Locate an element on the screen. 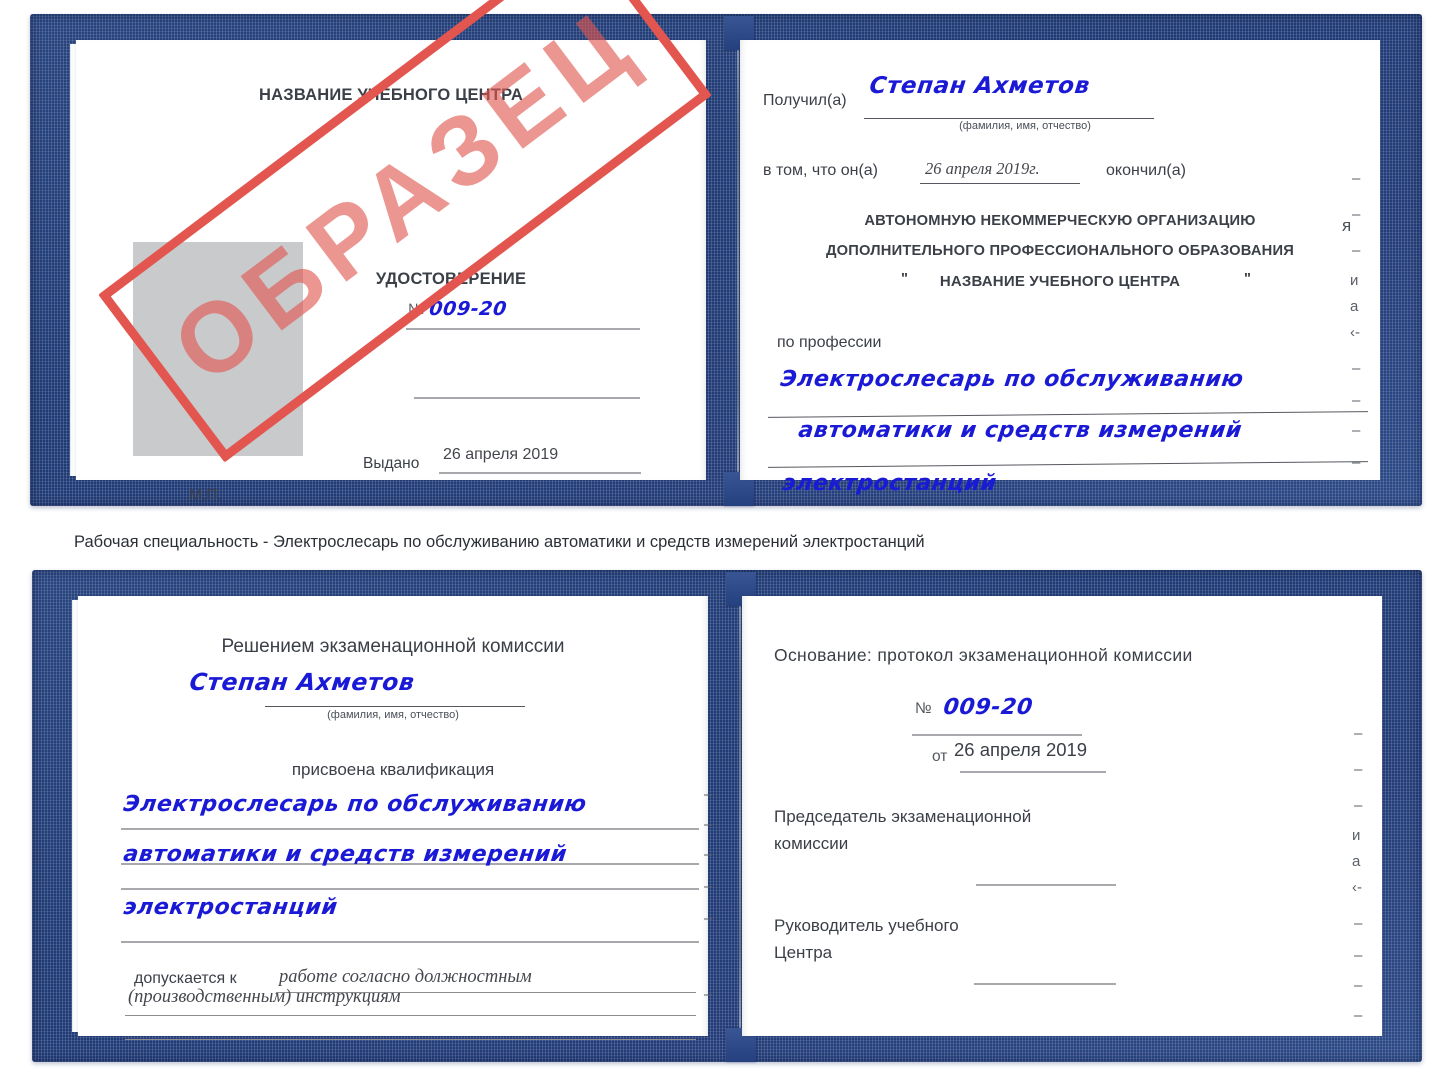 This screenshot has width=1448, height=1085. document-type-label: УДОСТОВЕРЕНИЕ is located at coordinates (451, 279).